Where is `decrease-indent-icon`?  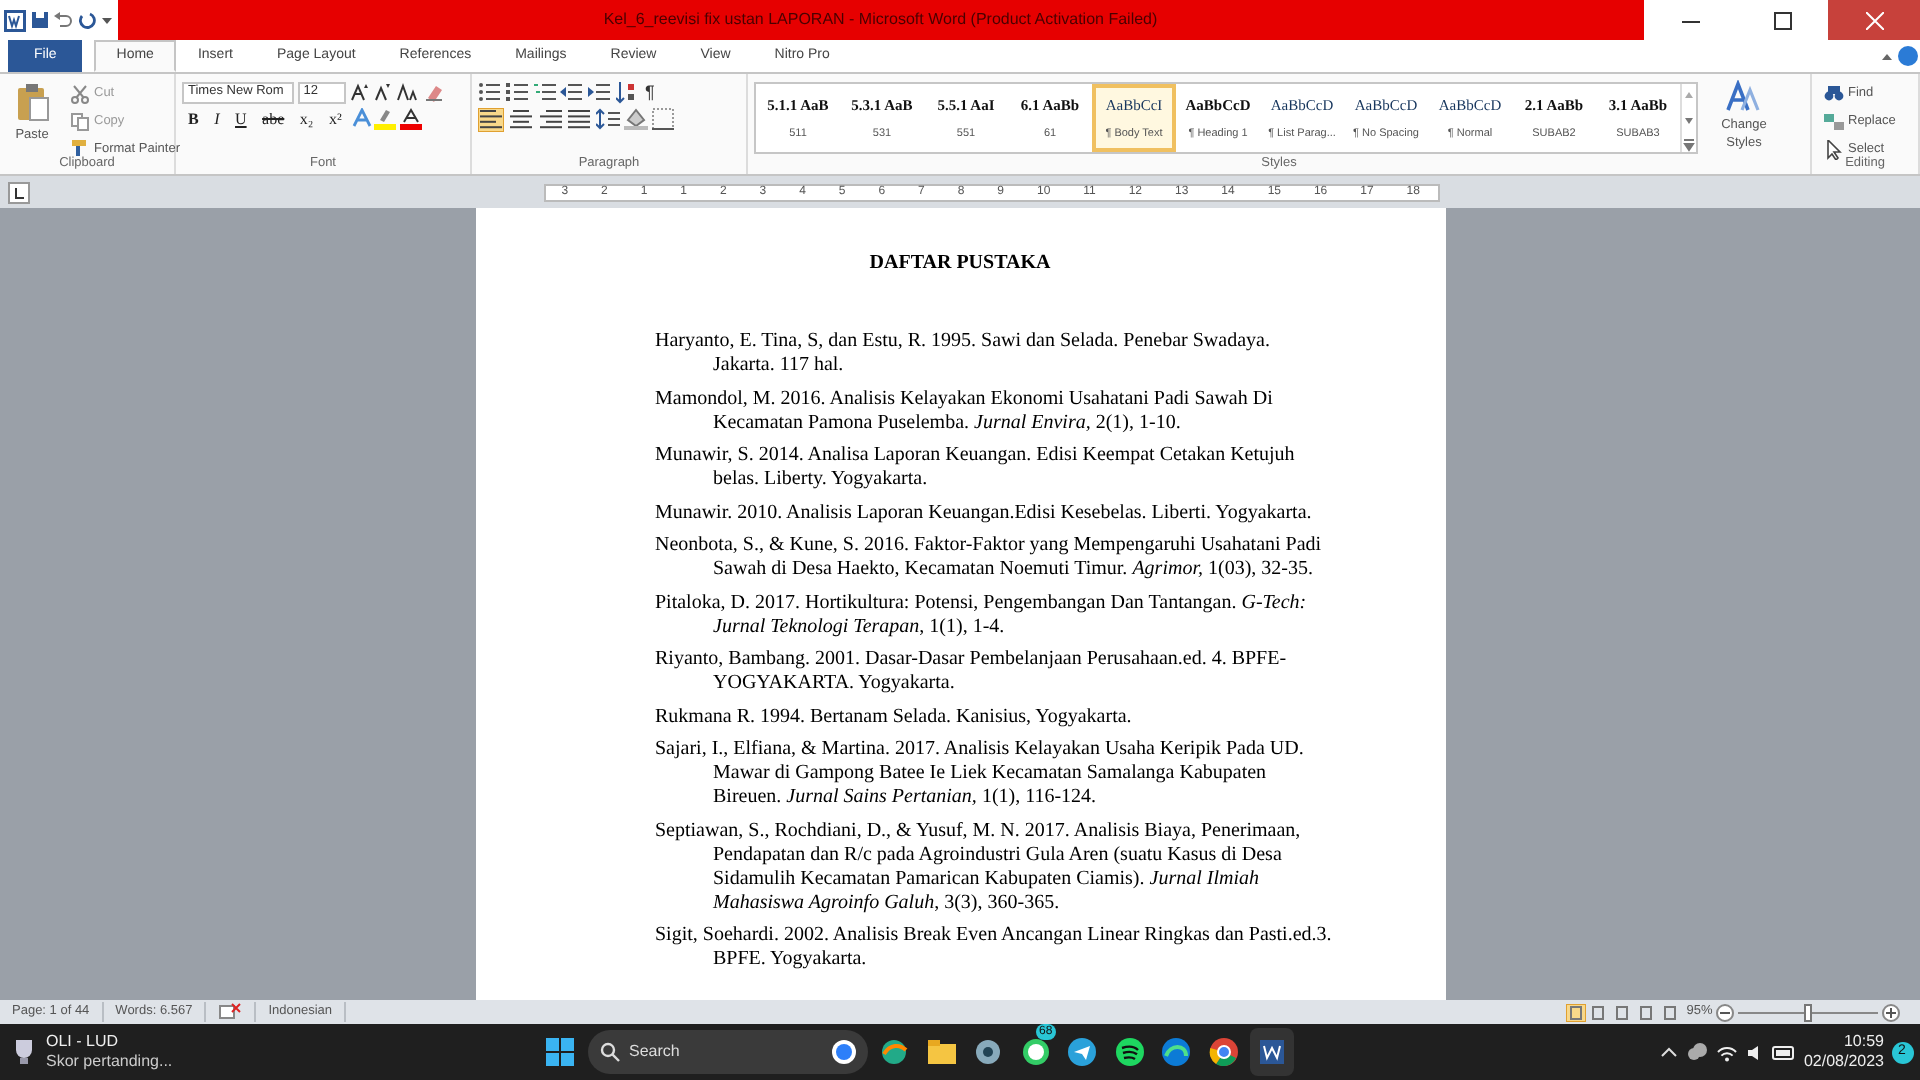
decrease-indent-icon is located at coordinates (572, 92).